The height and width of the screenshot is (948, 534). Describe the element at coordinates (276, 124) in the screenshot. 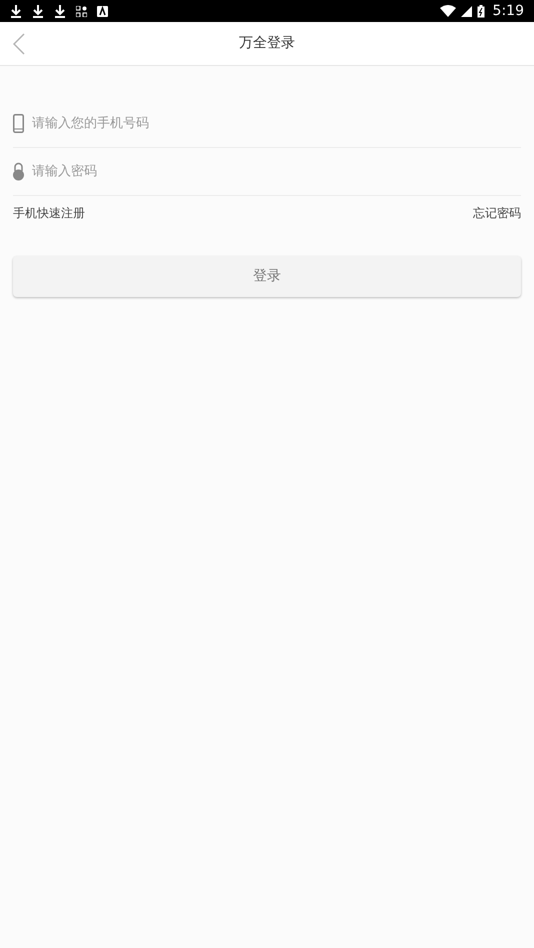

I see `phone-field: 请输入您的手机号码` at that location.